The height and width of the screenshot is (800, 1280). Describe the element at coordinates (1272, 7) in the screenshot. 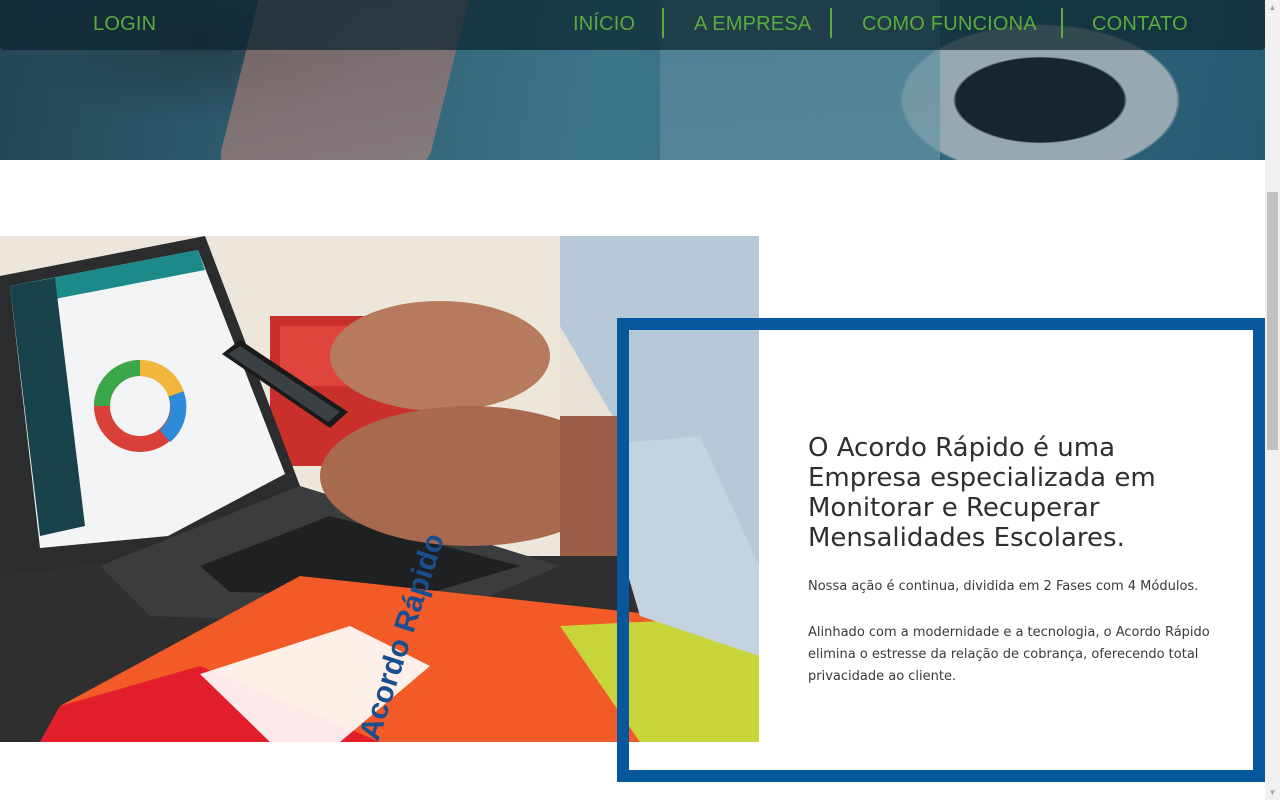

I see `scroll-up-icon: ▲` at that location.